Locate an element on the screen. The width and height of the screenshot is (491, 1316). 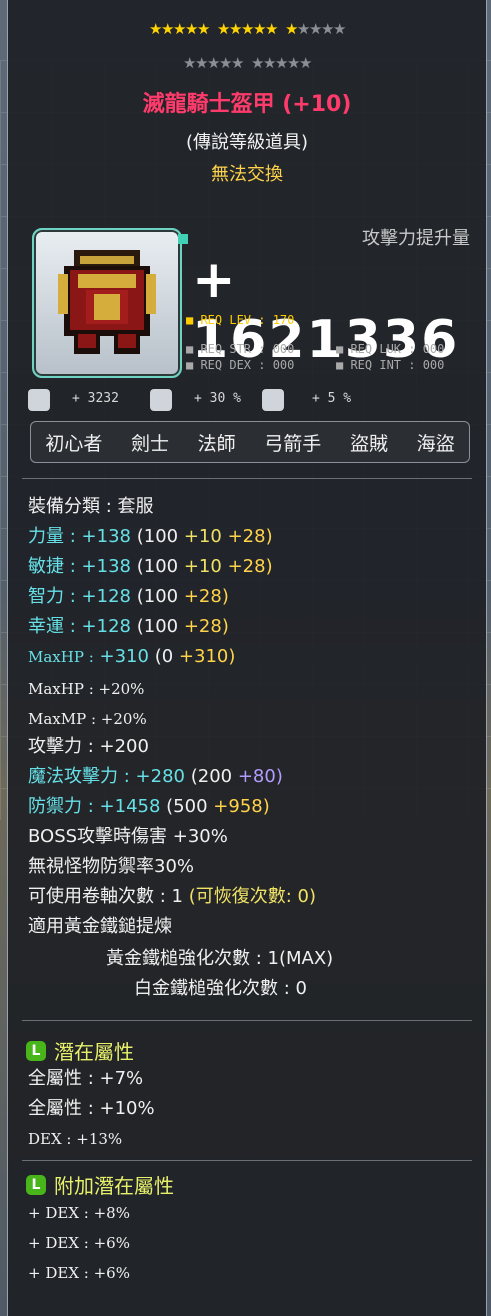
job-list: 初心者 劍士 法師 弓箭手 盜賊 海盜 is located at coordinates (250, 442).